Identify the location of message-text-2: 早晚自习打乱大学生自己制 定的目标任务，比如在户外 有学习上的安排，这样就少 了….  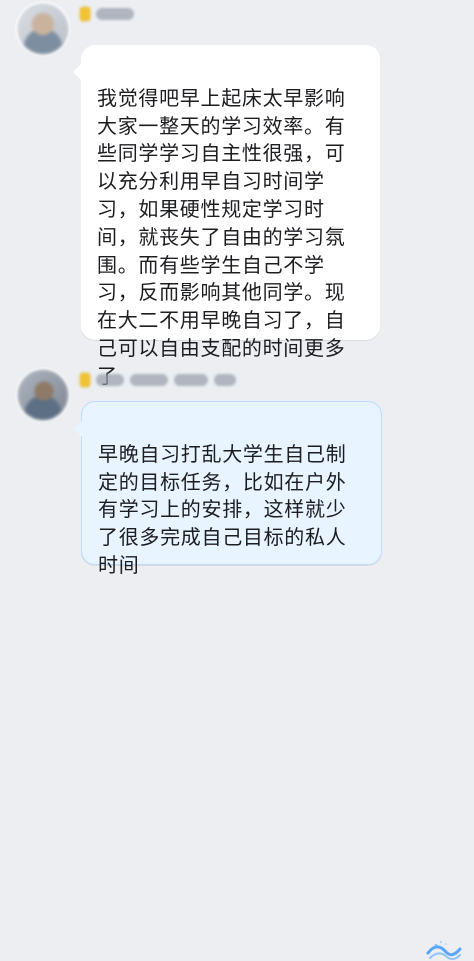
(222, 509).